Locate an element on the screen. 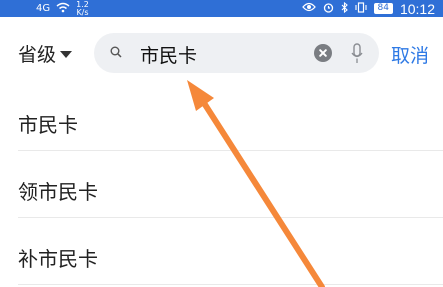  network-speed-unit: K/s is located at coordinates (82, 12).